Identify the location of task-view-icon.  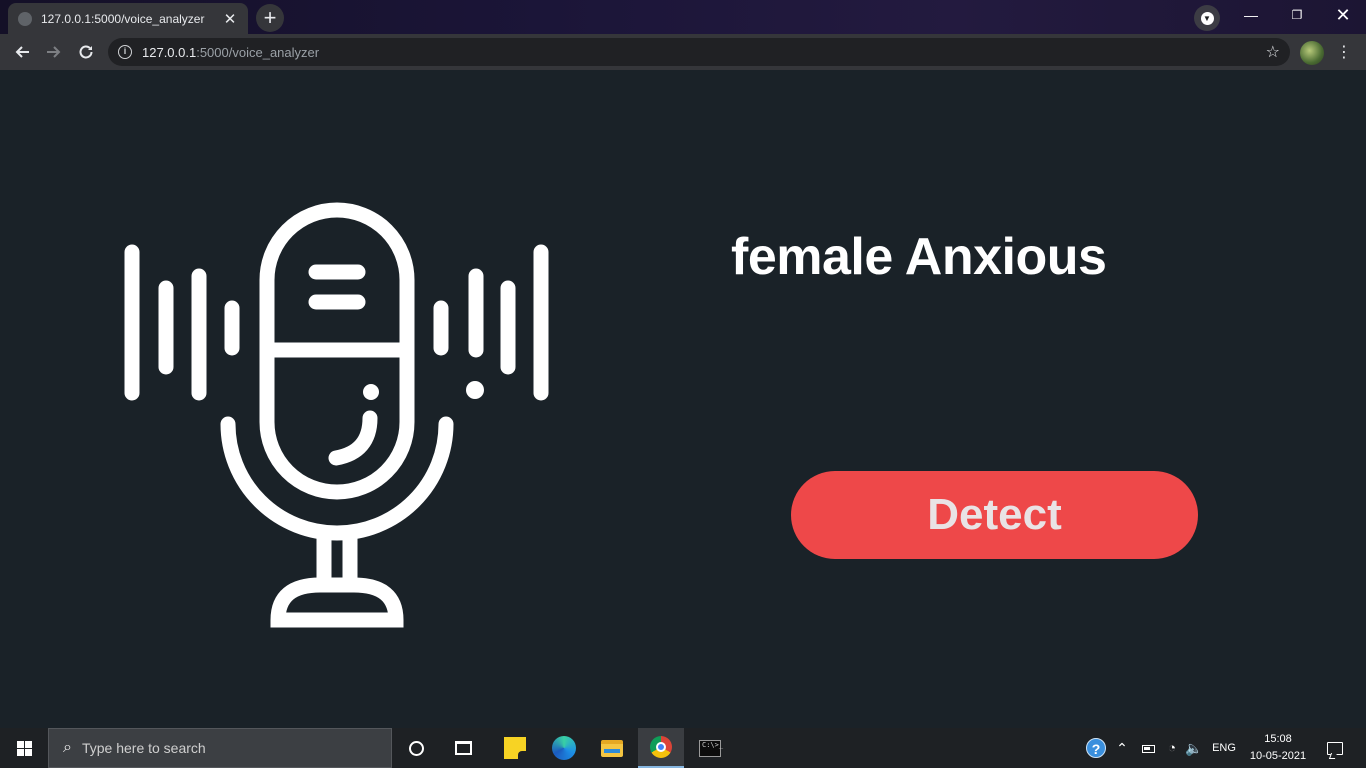
(463, 748).